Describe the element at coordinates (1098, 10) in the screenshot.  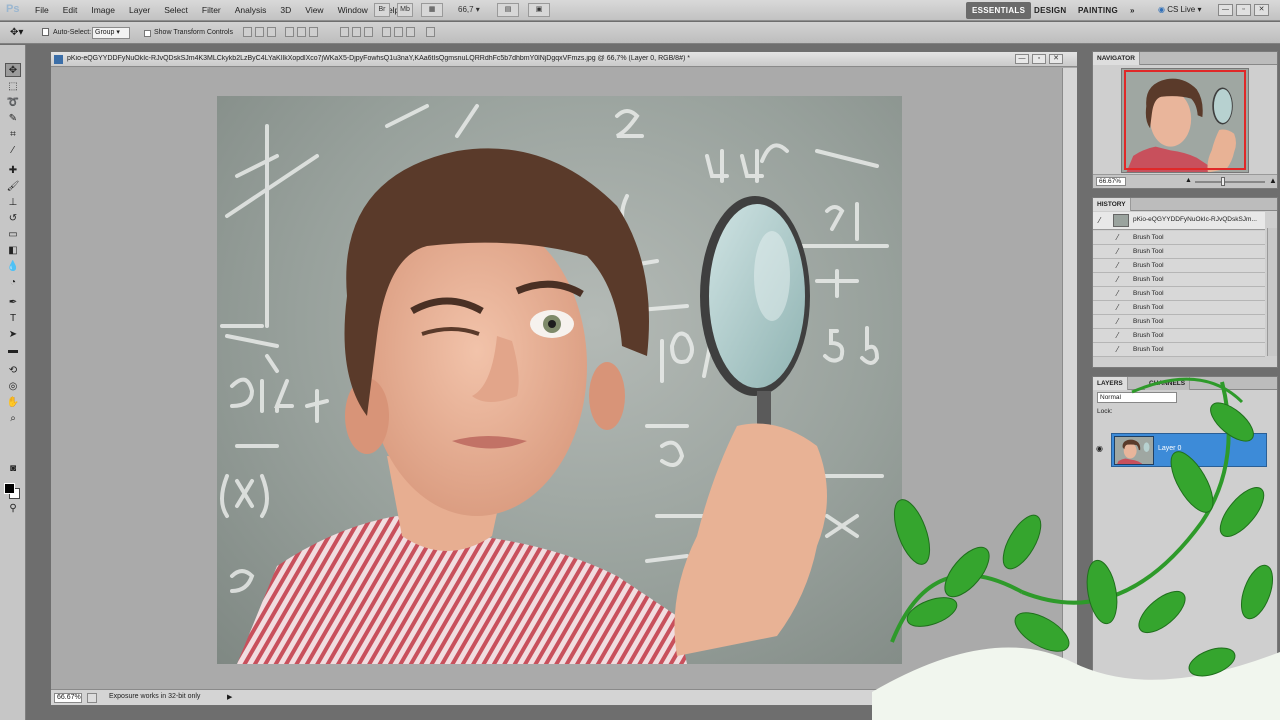
I see `workspace-painting: PAINTING` at that location.